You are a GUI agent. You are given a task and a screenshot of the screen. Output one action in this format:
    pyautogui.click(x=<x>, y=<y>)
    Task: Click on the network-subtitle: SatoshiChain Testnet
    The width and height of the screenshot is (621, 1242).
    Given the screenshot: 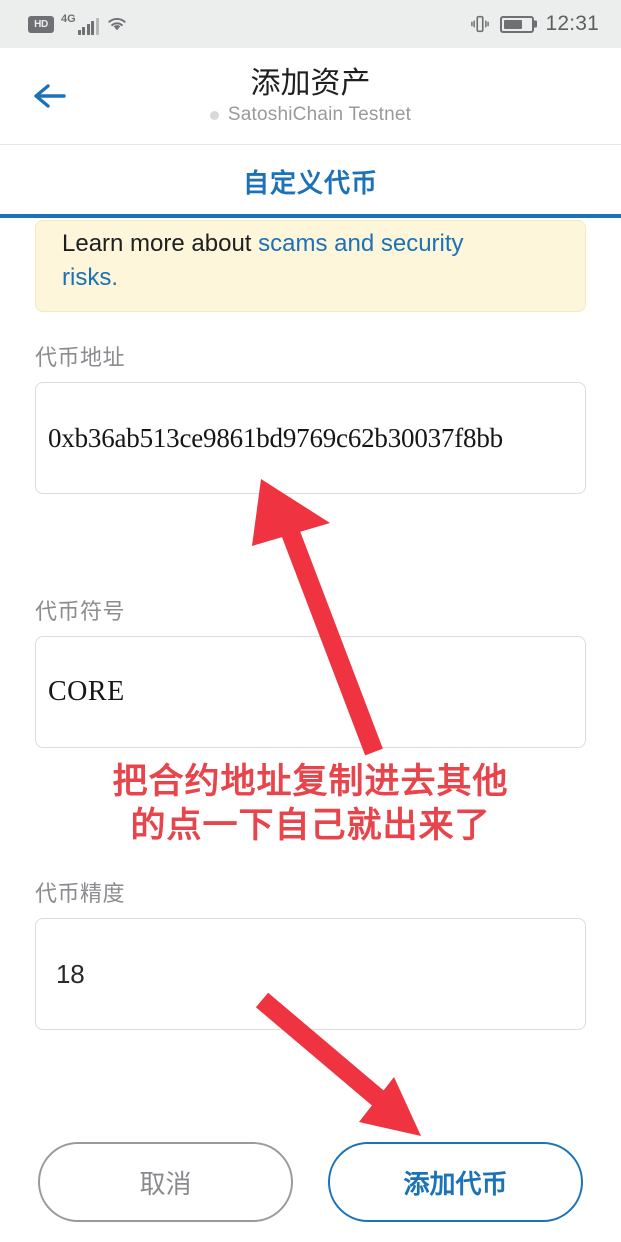 What is the action you would take?
    pyautogui.click(x=310, y=115)
    